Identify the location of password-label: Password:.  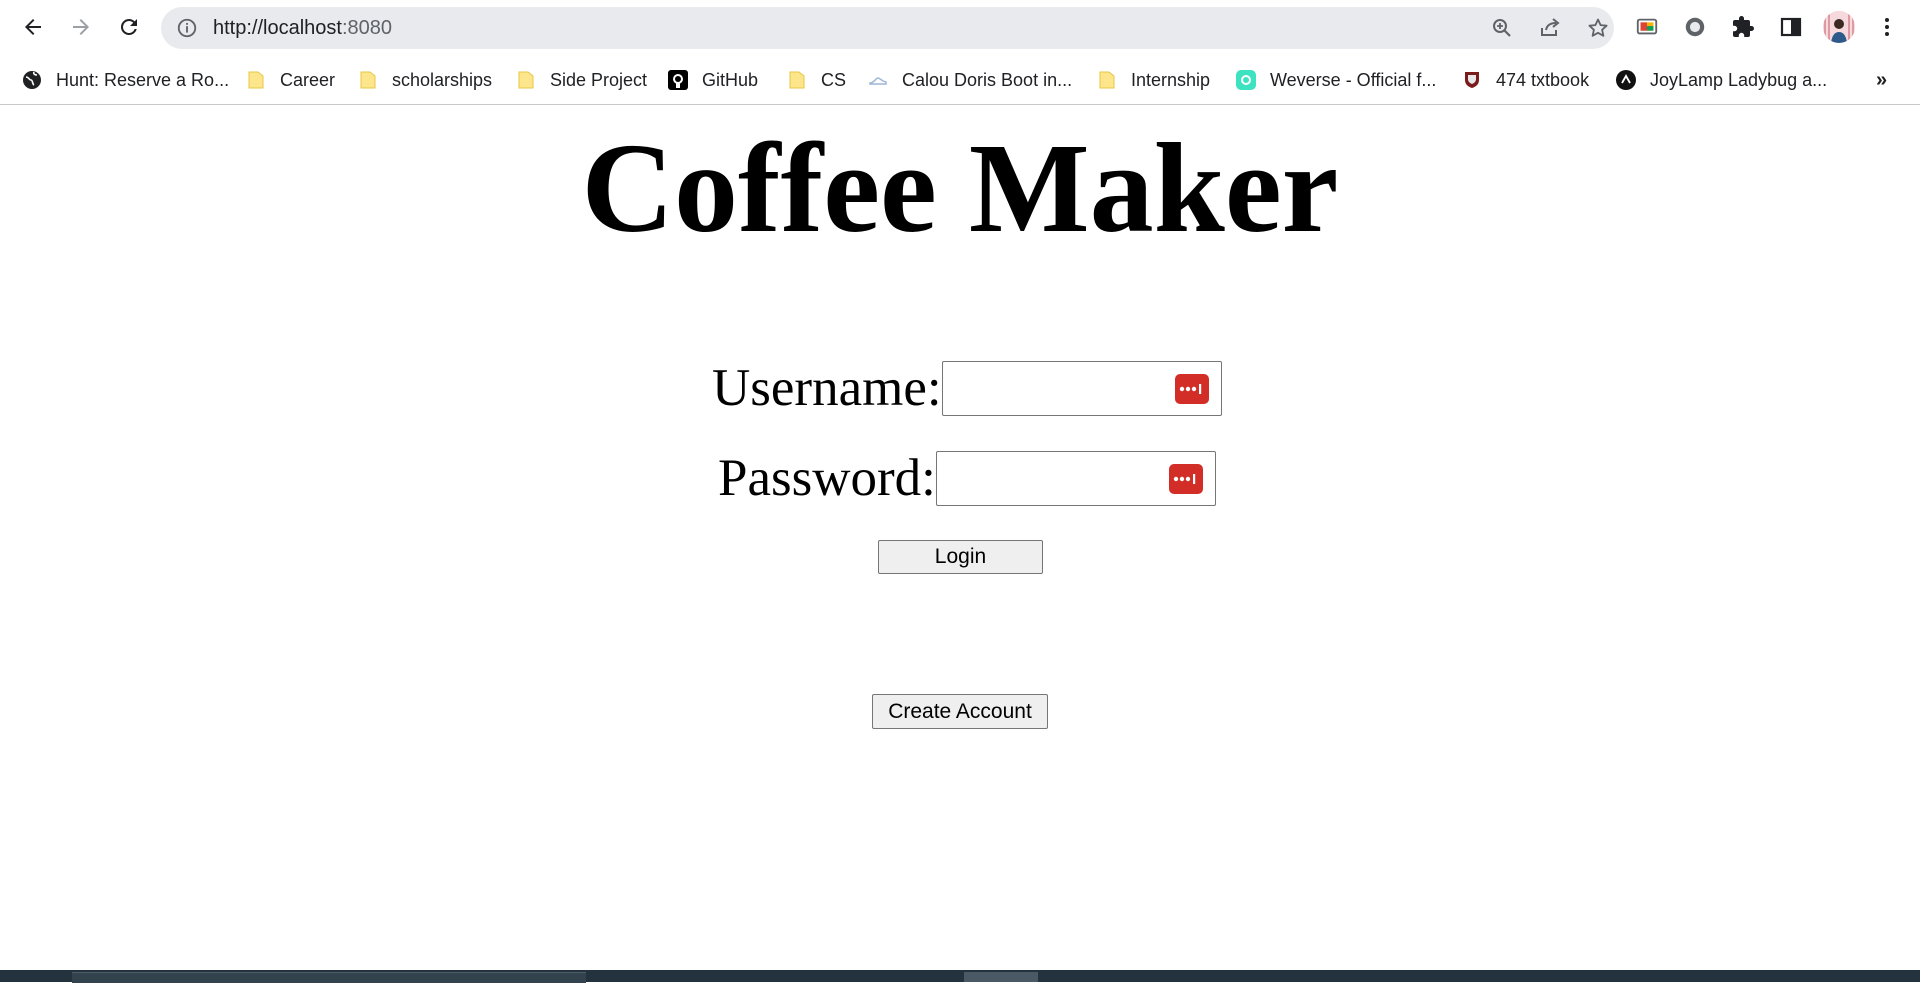
(827, 478).